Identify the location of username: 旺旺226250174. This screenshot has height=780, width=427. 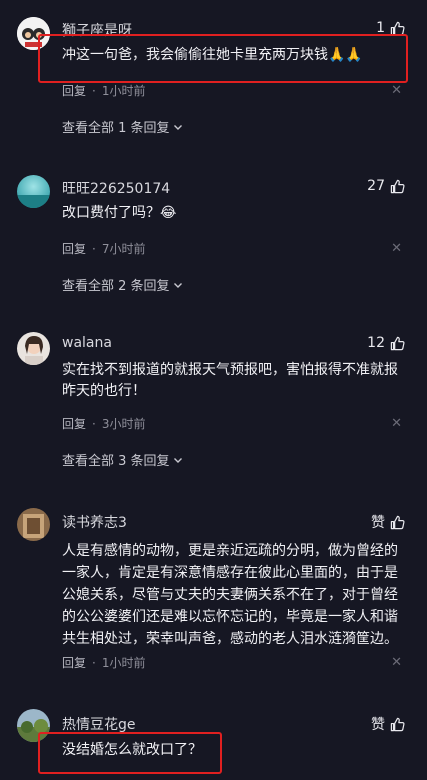
(116, 188).